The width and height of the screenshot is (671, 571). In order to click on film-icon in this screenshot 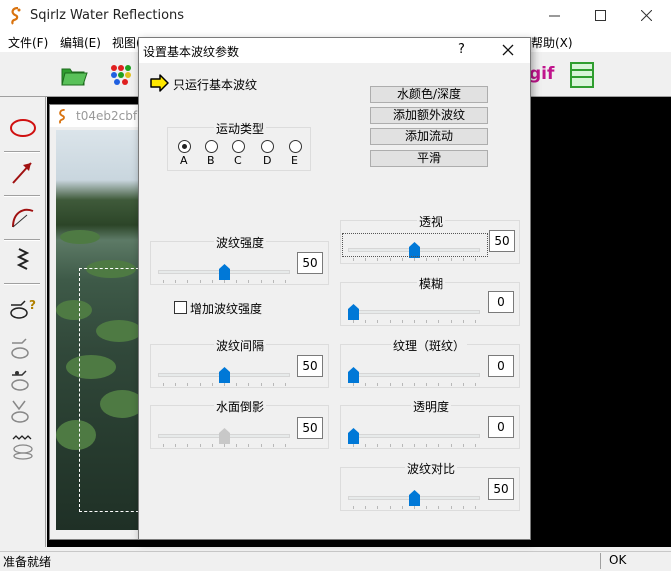, I will do `click(582, 75)`.